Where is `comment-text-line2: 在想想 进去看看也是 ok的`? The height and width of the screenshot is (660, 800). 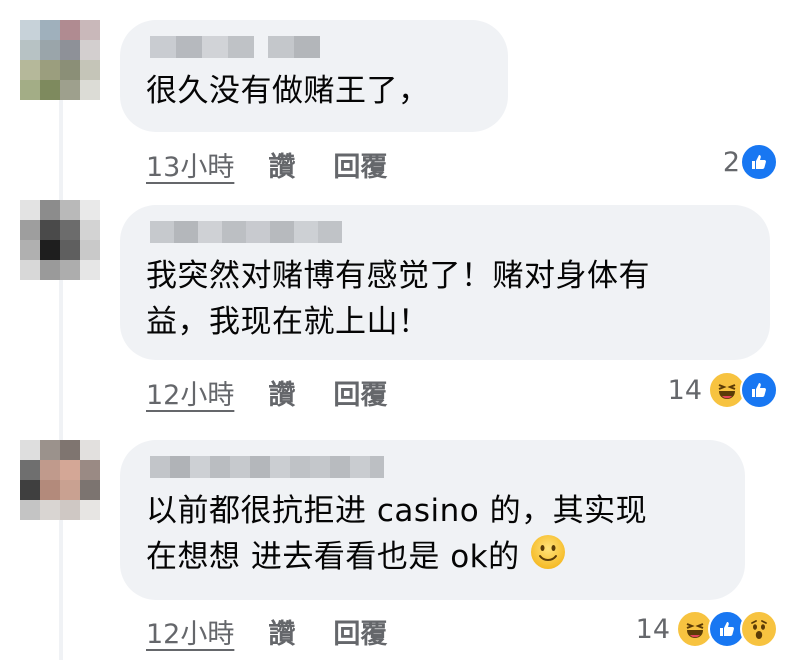
comment-text-line2: 在想想 进去看看也是 ok的 is located at coordinates (333, 557).